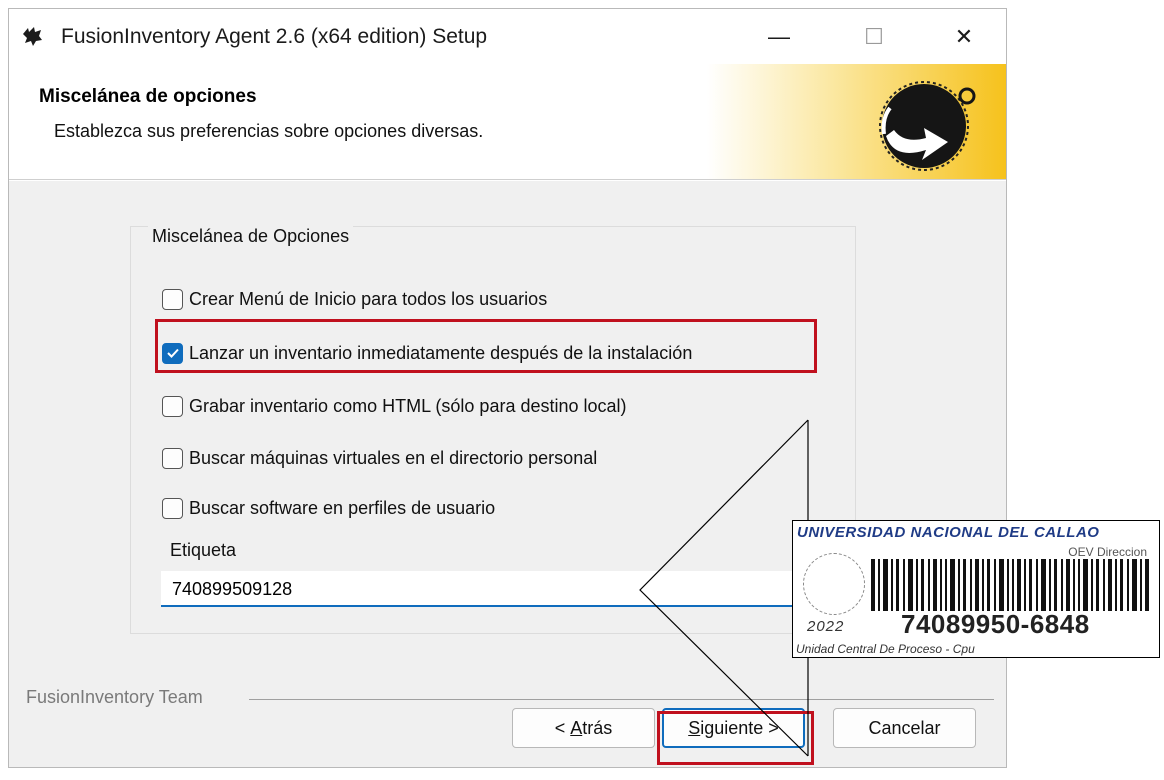  Describe the element at coordinates (948, 532) in the screenshot. I see `sticker-university: UNIVERSIDAD NACIONAL DEL CALLAO` at that location.